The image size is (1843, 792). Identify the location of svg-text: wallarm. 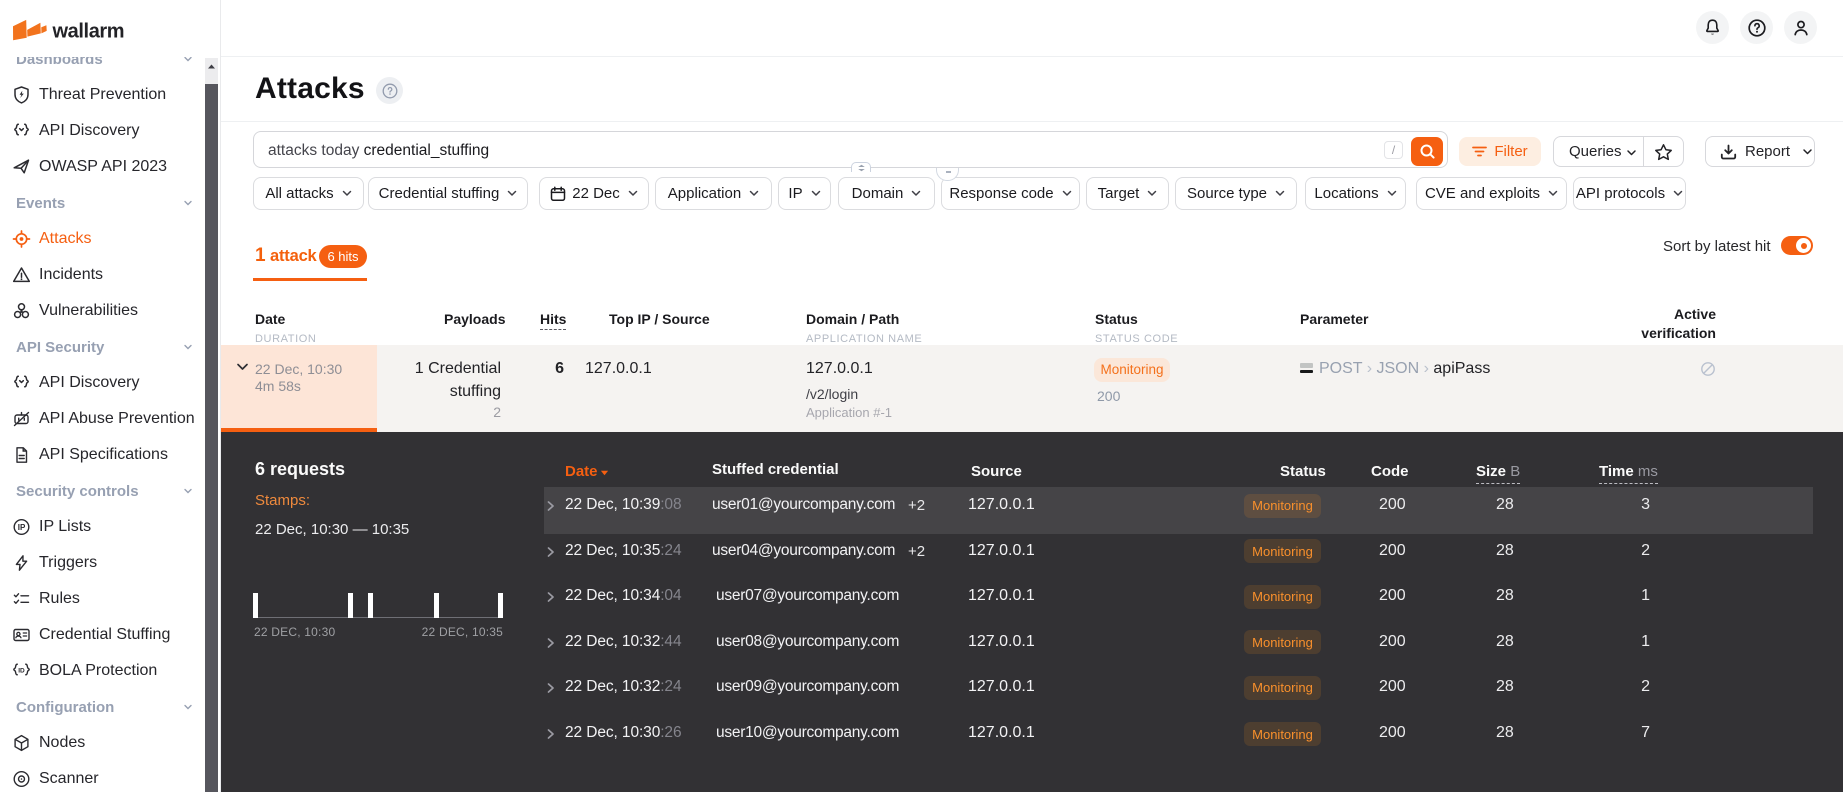
(88, 31).